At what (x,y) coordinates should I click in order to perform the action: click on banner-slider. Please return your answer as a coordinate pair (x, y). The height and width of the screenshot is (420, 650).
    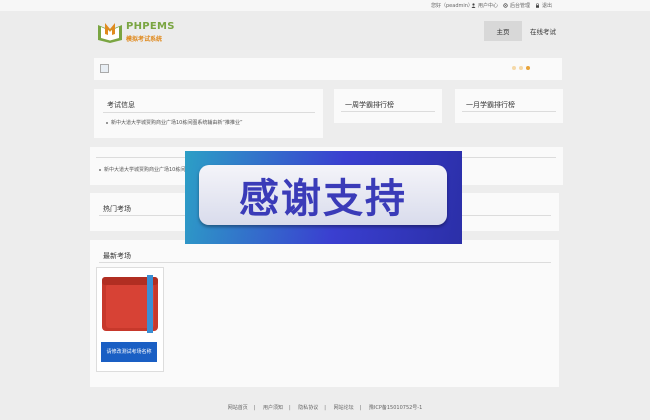
    Looking at the image, I should click on (328, 69).